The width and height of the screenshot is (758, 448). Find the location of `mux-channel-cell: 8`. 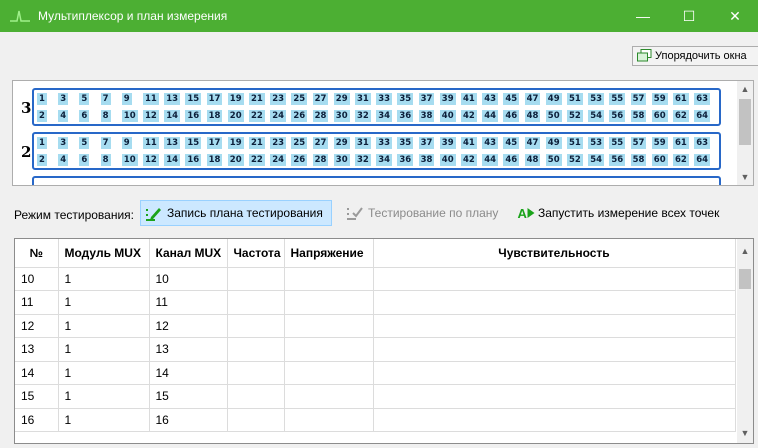

mux-channel-cell: 8 is located at coordinates (105, 116).